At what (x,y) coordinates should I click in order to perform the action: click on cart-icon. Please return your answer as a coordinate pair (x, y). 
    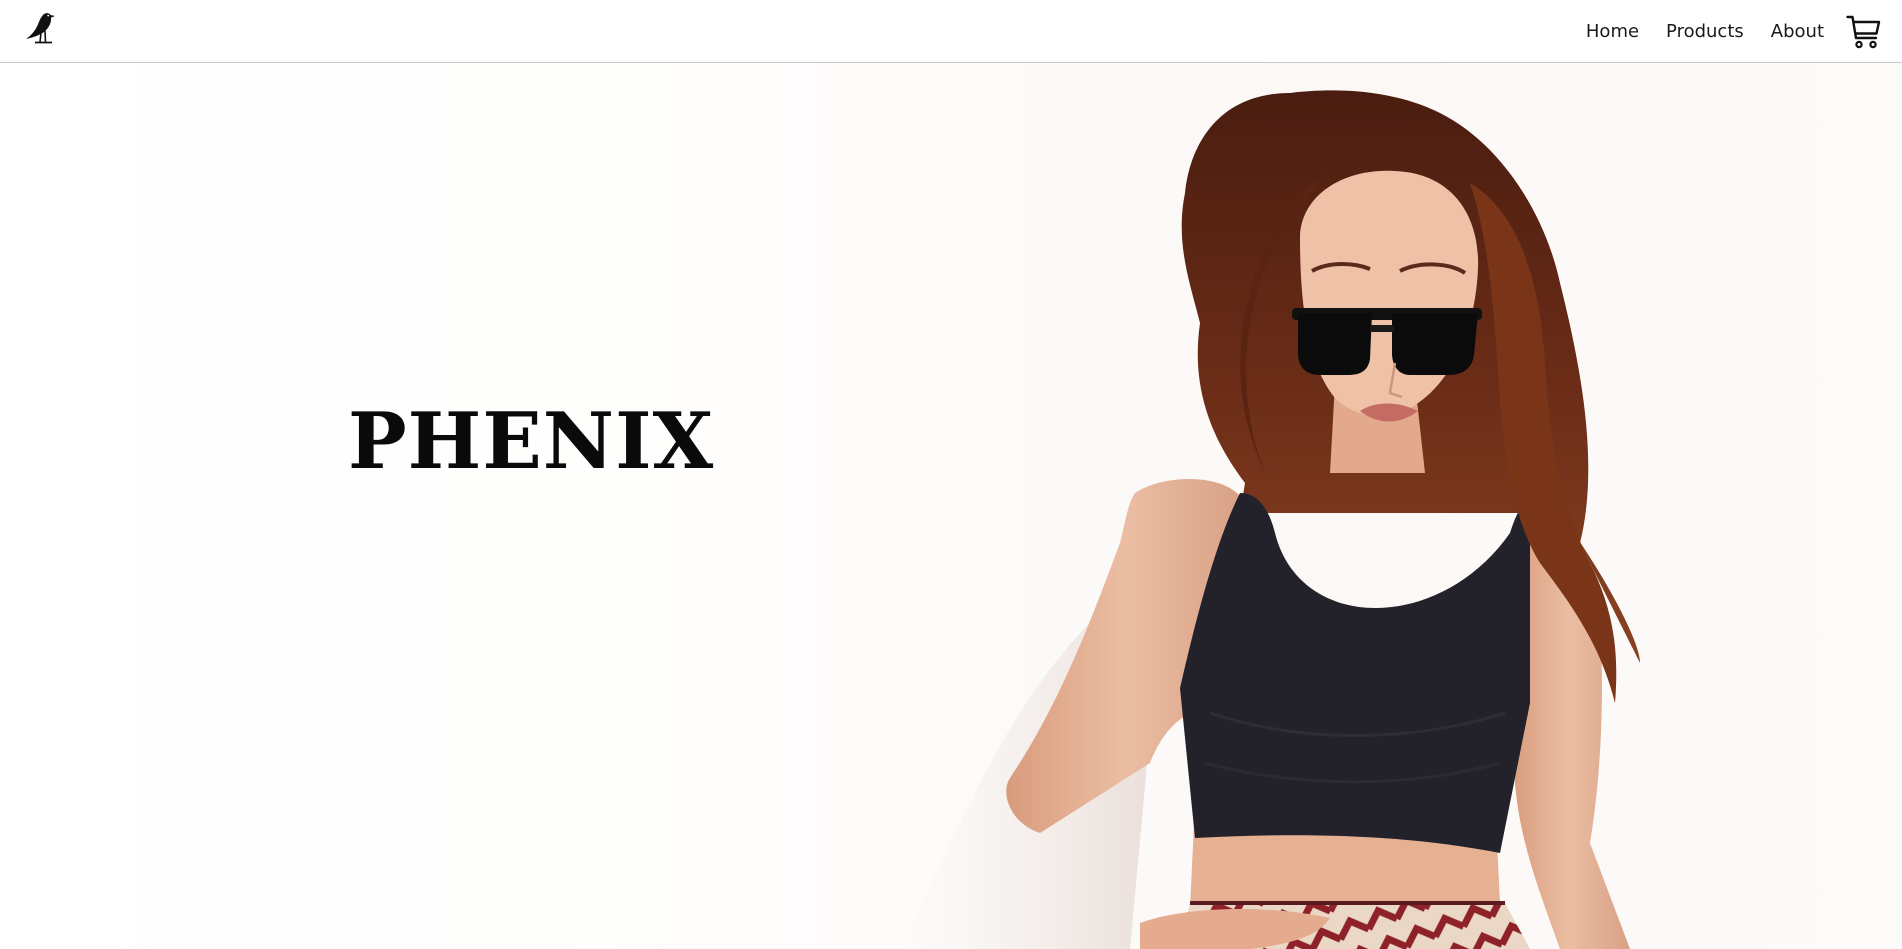
    Looking at the image, I should click on (1864, 32).